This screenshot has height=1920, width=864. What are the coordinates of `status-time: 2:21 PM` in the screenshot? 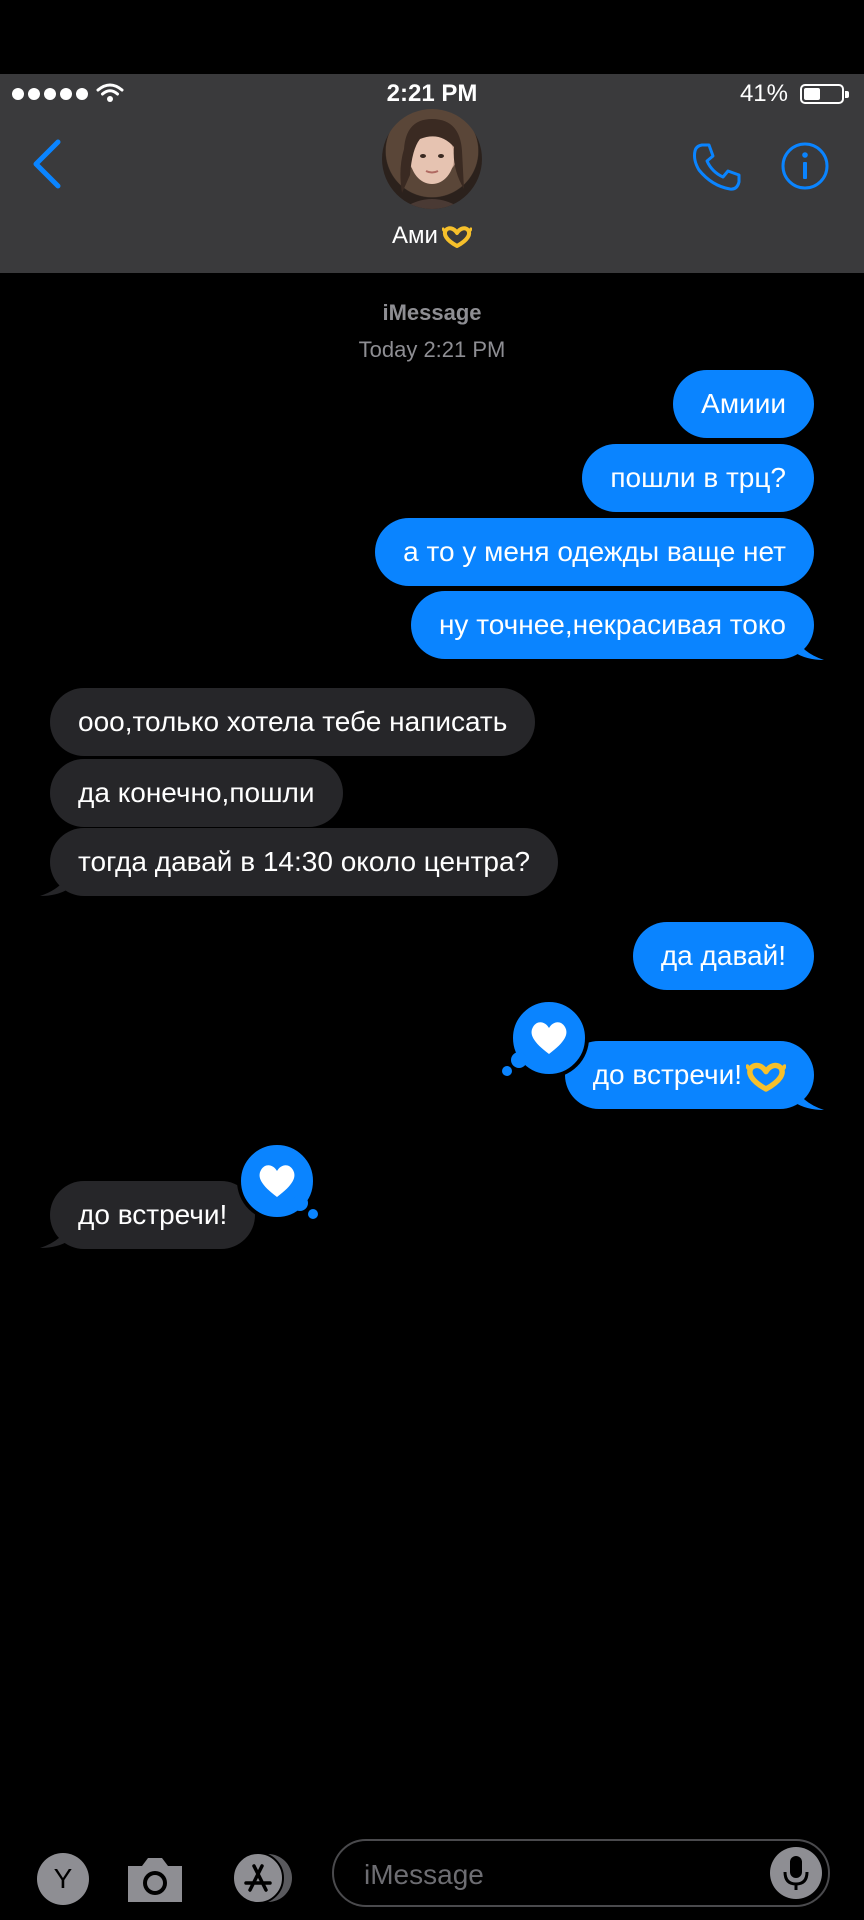 It's located at (432, 93).